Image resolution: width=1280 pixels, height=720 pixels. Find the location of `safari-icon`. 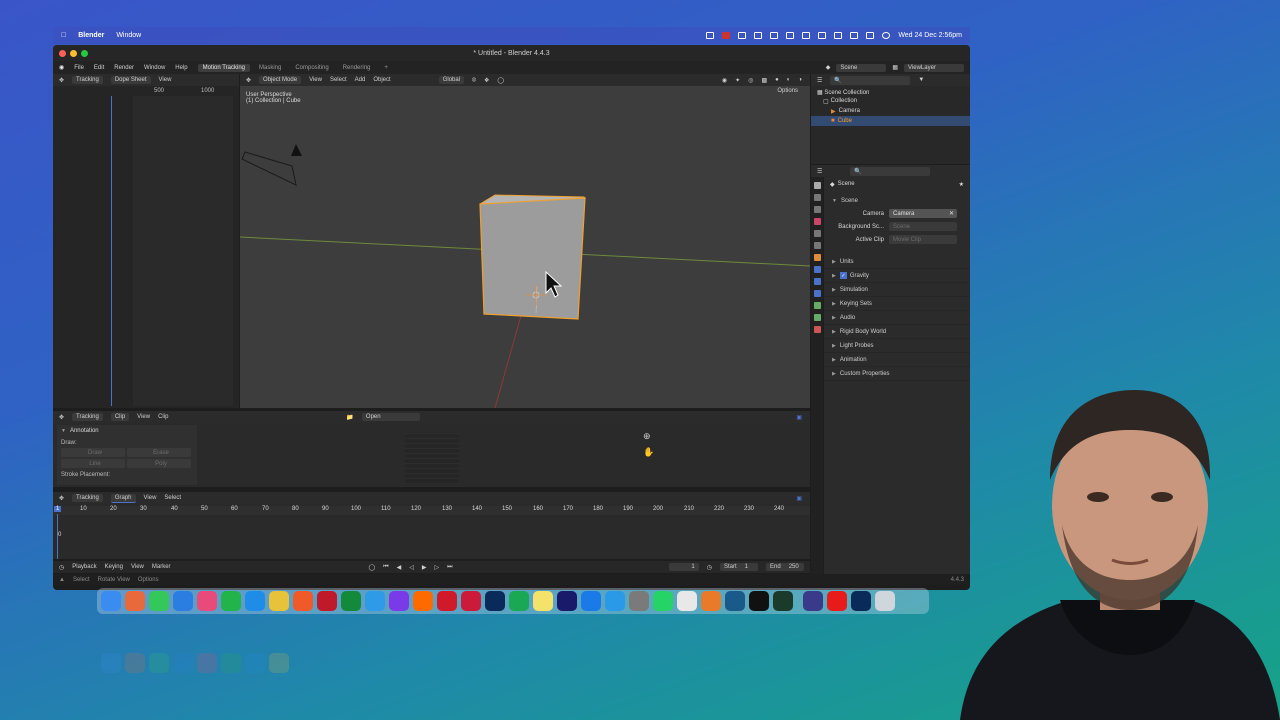

safari-icon is located at coordinates (255, 601).